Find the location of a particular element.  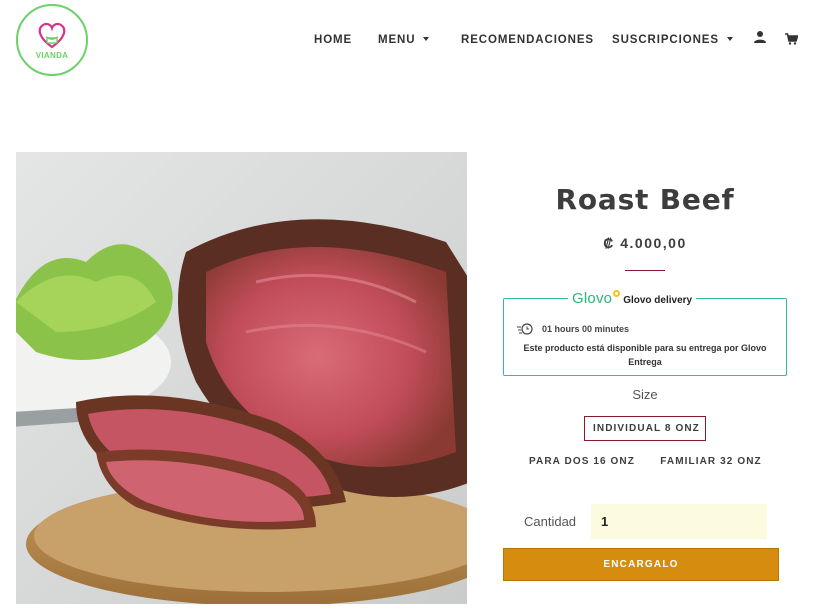

logo-wordmark: VIANDA is located at coordinates (52, 55).